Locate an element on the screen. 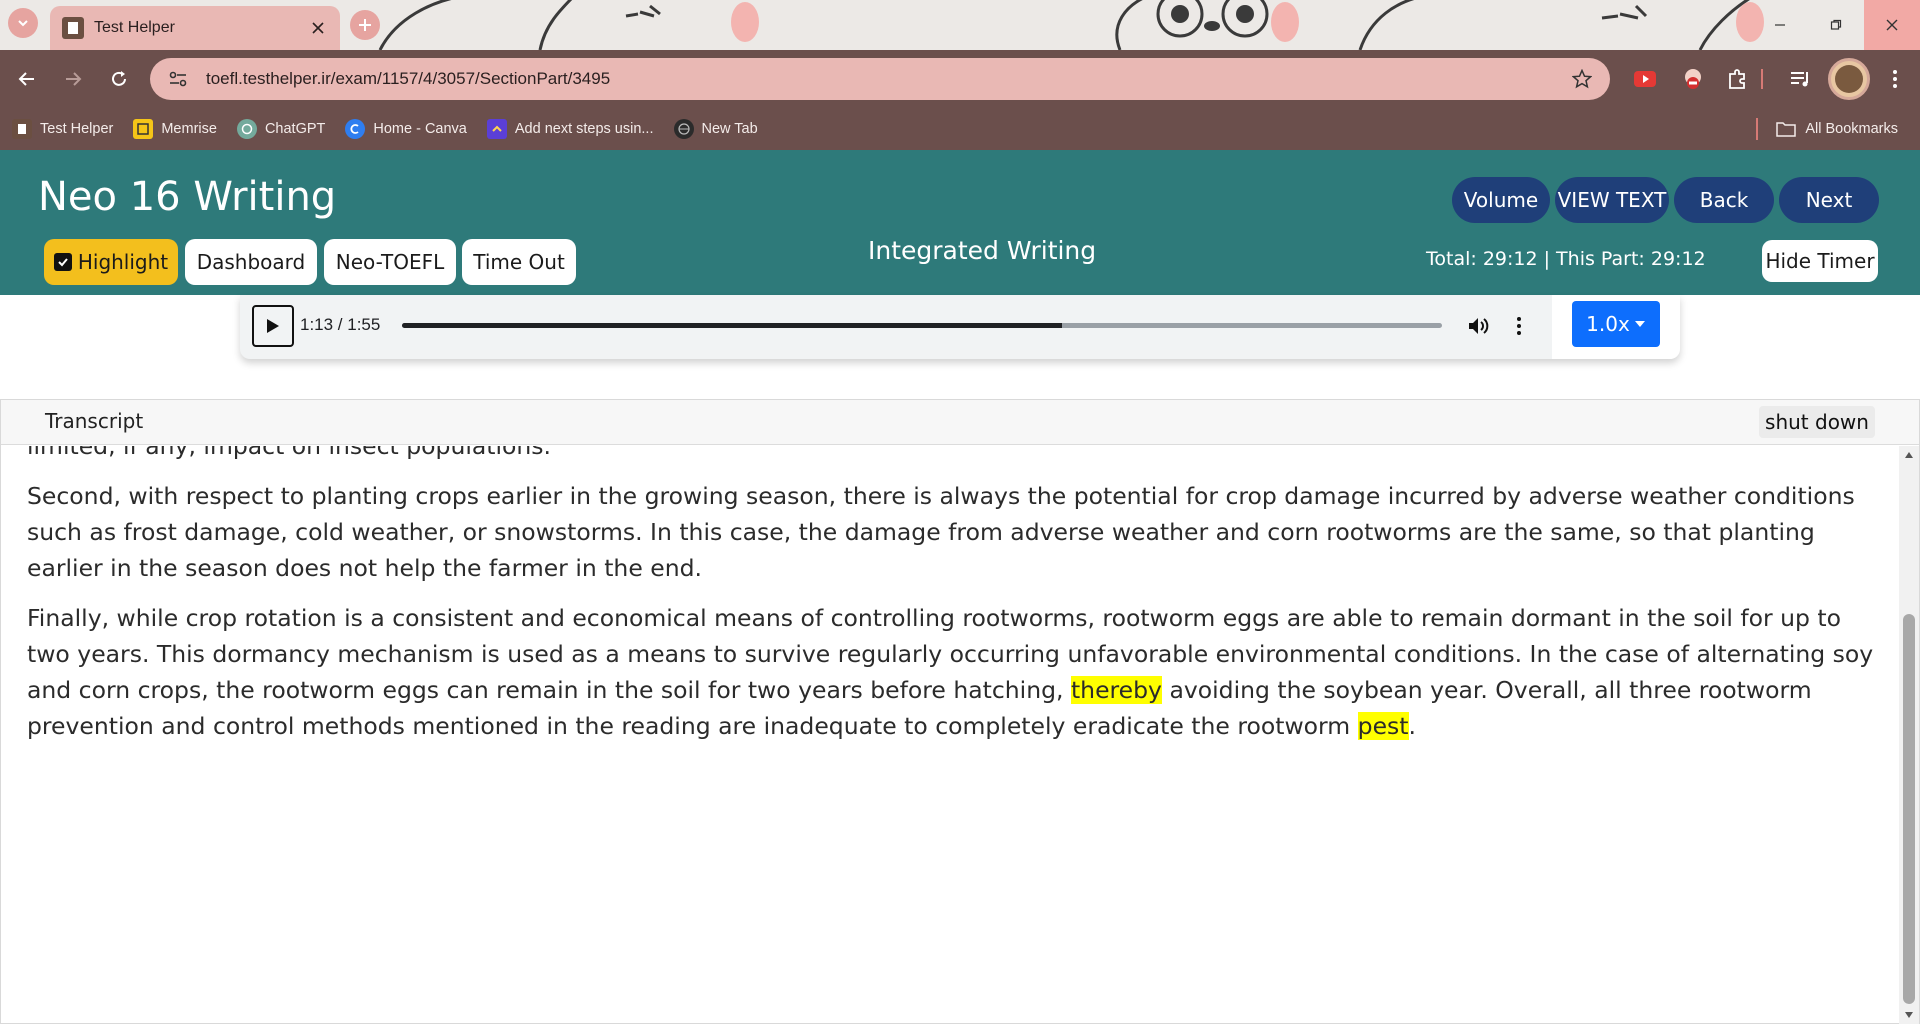 Image resolution: width=1920 pixels, height=1030 pixels. memrise-favicon-icon is located at coordinates (143, 129).